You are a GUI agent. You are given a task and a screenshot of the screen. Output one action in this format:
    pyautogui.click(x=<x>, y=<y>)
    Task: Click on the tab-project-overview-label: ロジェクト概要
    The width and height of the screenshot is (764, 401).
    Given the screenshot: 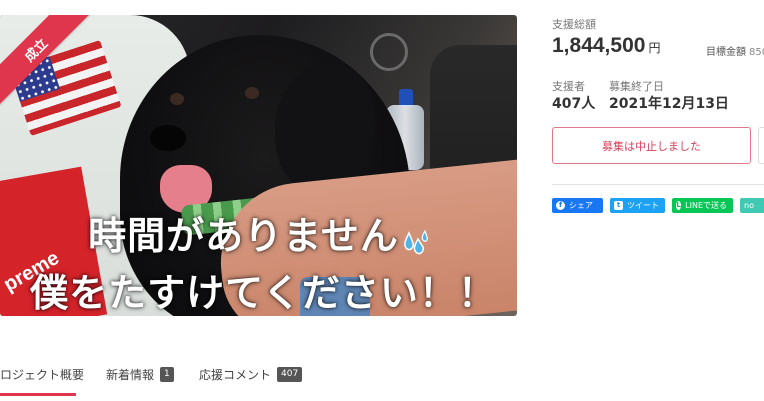 What is the action you would take?
    pyautogui.click(x=42, y=375)
    